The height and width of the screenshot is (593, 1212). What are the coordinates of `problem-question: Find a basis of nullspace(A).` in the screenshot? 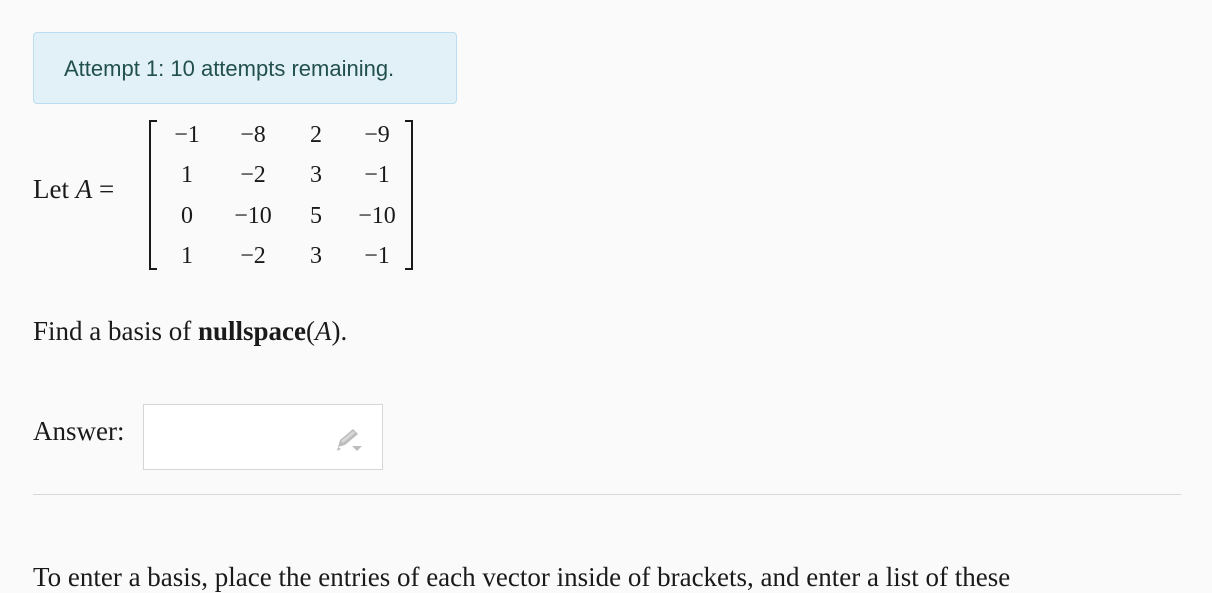 It's located at (190, 331).